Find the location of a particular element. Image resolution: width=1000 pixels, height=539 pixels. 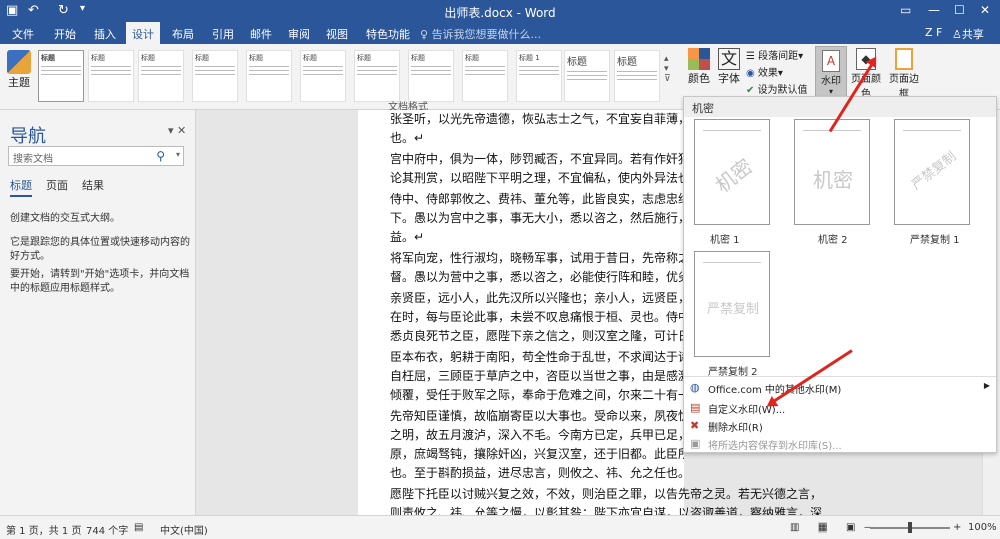

lightbulb-icon: ♀ is located at coordinates (426, 34).